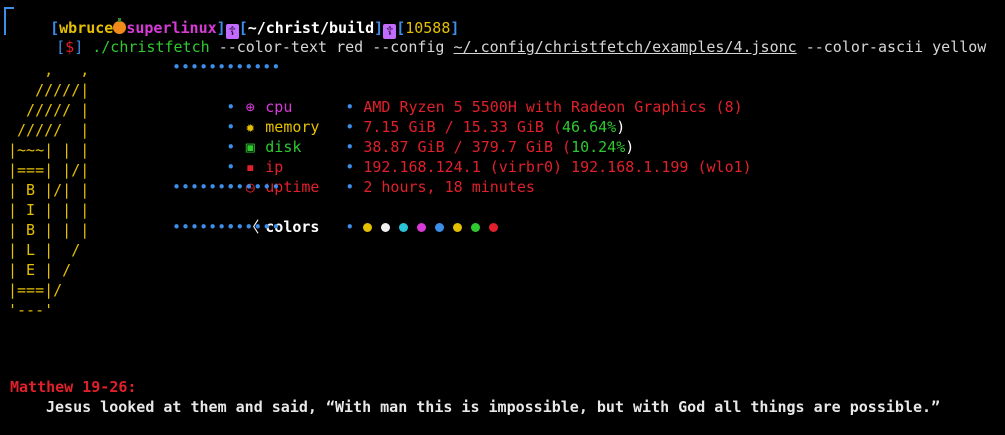 Image resolution: width=1005 pixels, height=435 pixels. Describe the element at coordinates (49, 150) in the screenshot. I see `ascii-row: |~~~| | |` at that location.